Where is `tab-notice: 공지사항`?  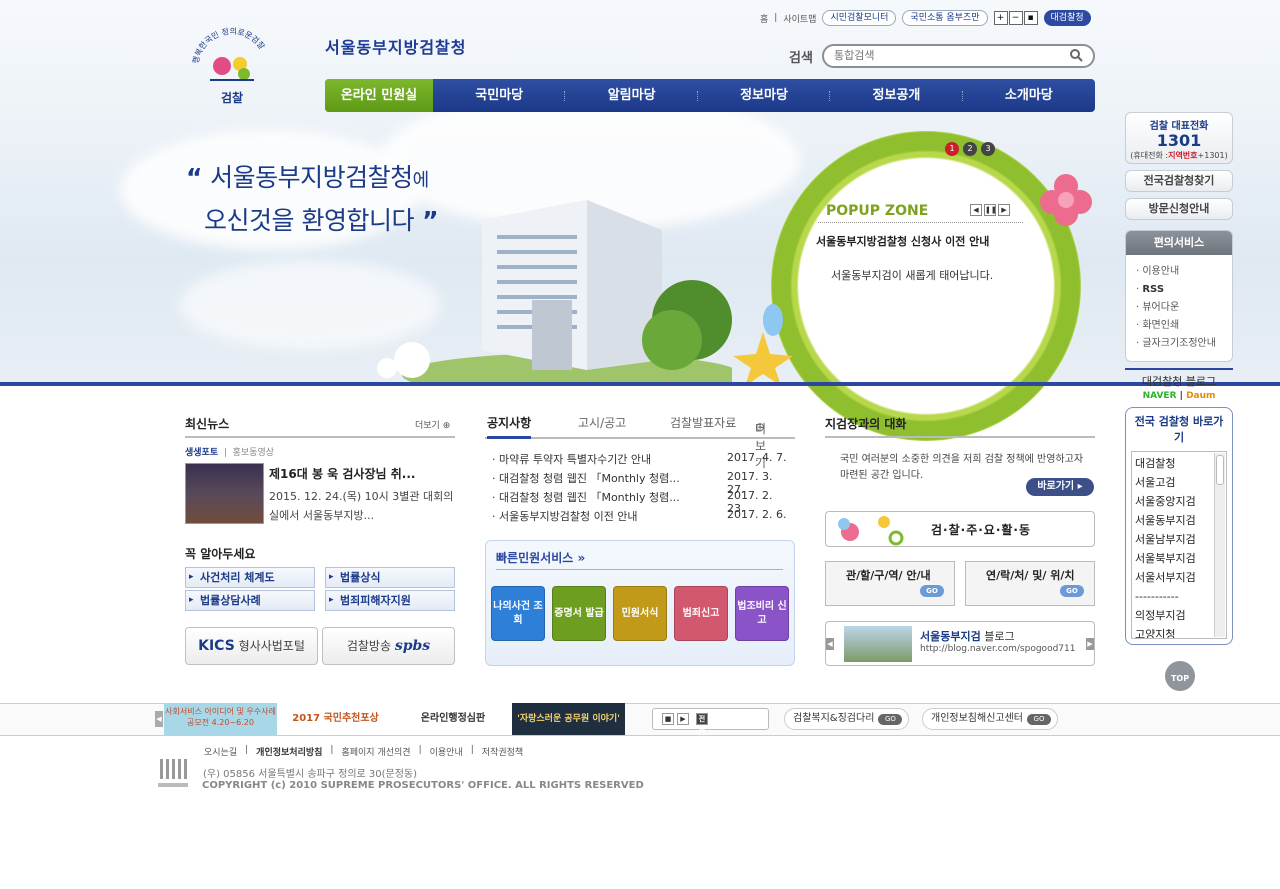 tab-notice: 공지사항 is located at coordinates (509, 426).